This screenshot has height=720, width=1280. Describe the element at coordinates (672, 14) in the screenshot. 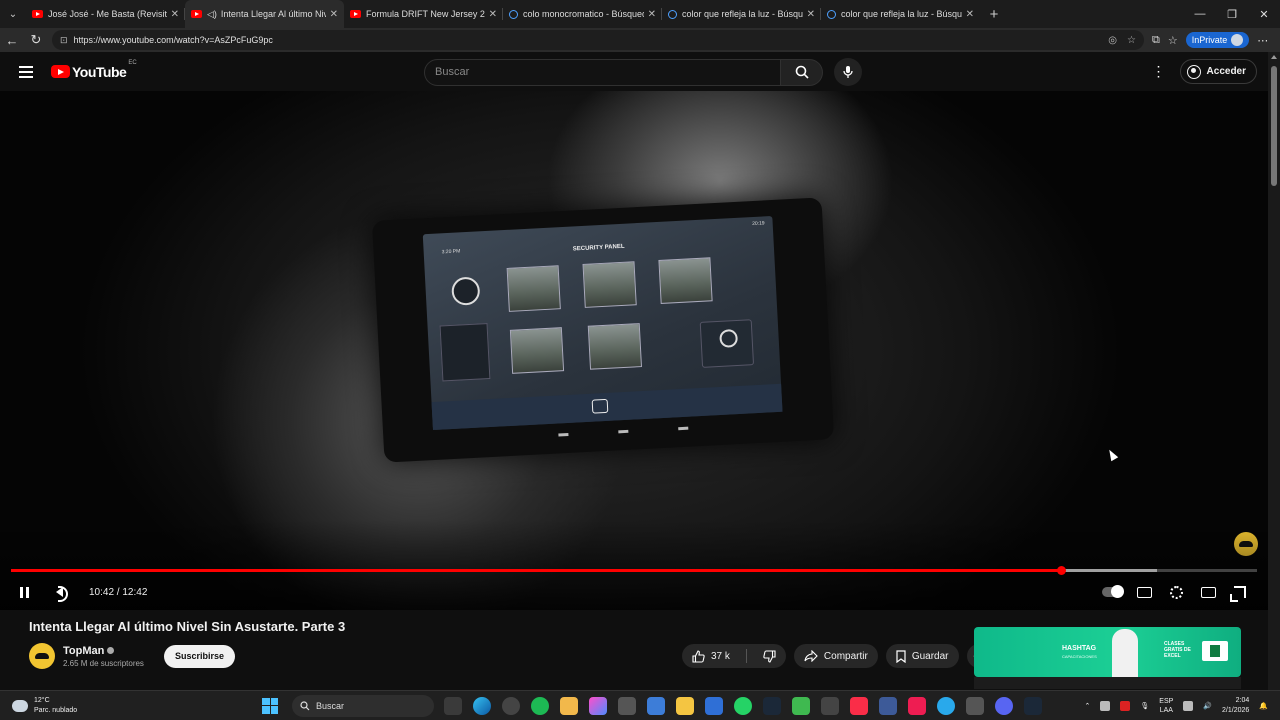

I see `search-favicon-icon` at that location.